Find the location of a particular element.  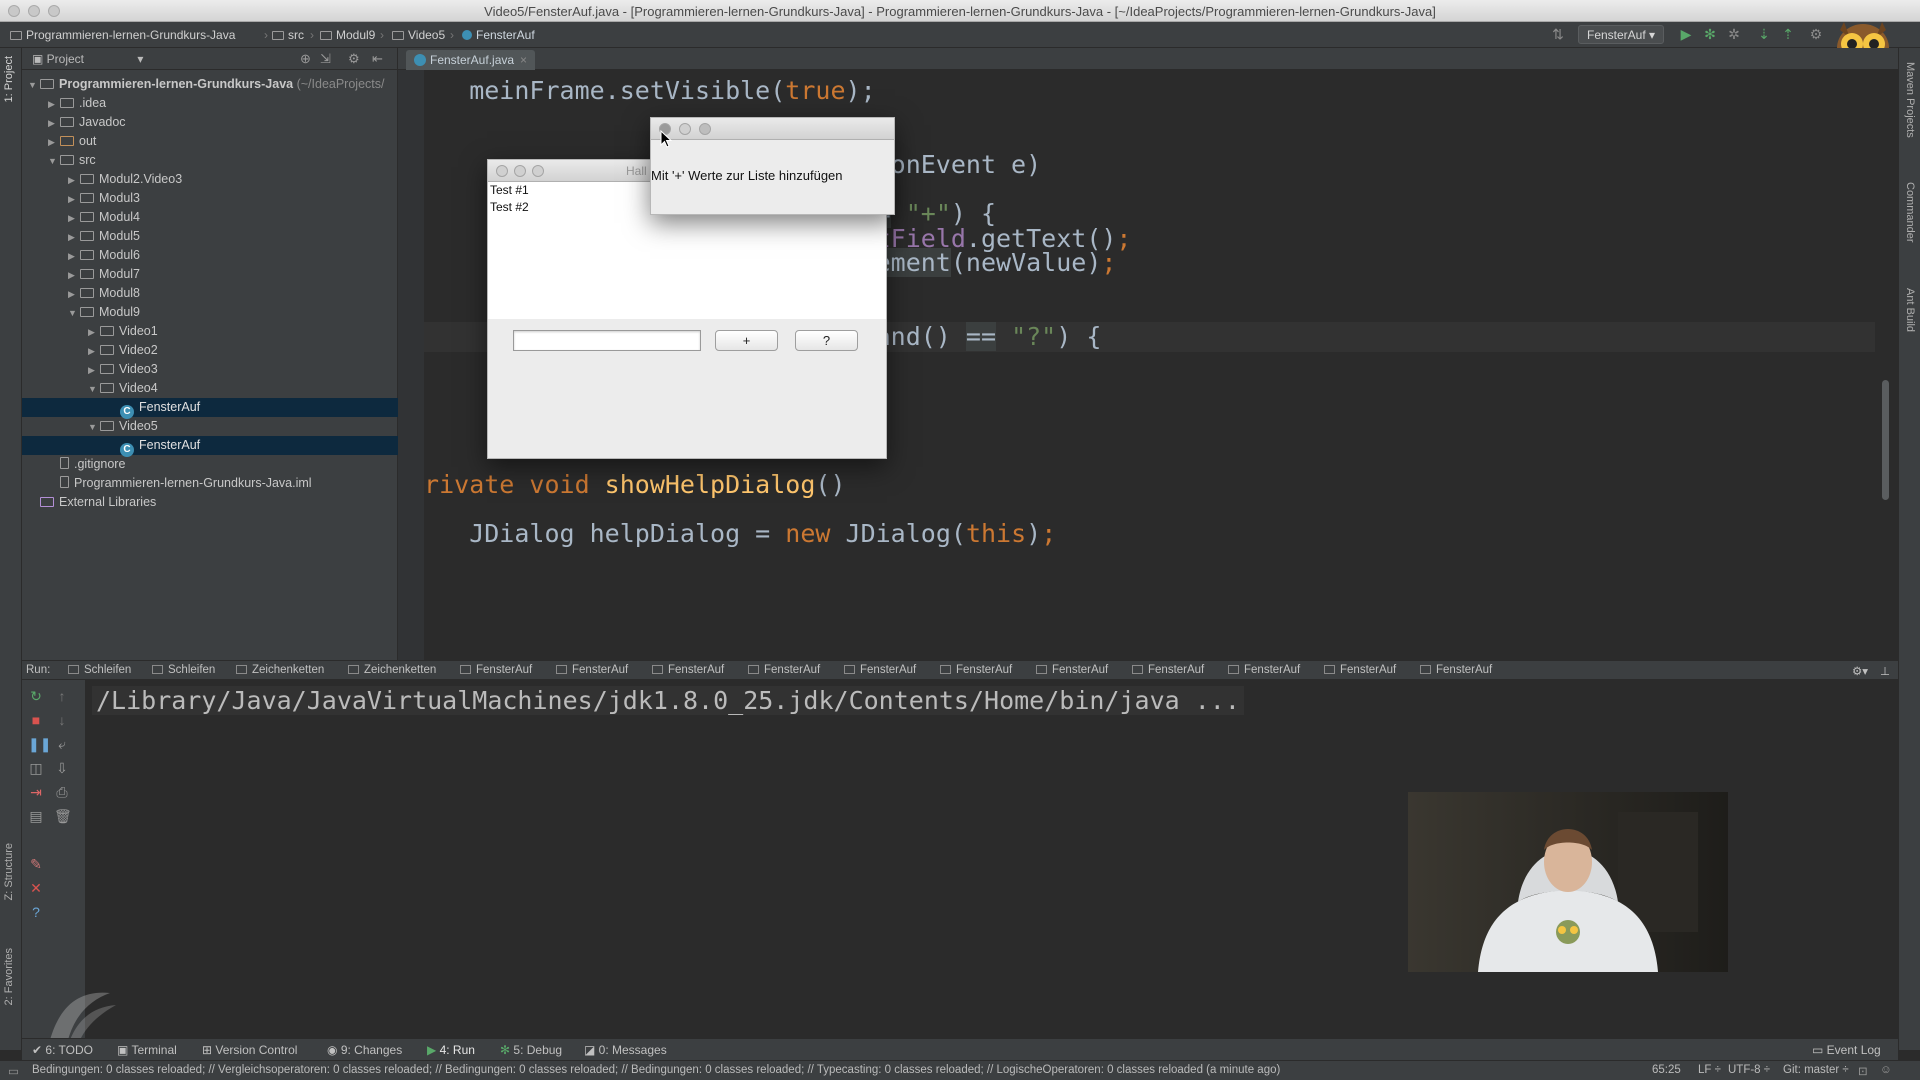

print-icon: ⎙ is located at coordinates (62, 792).